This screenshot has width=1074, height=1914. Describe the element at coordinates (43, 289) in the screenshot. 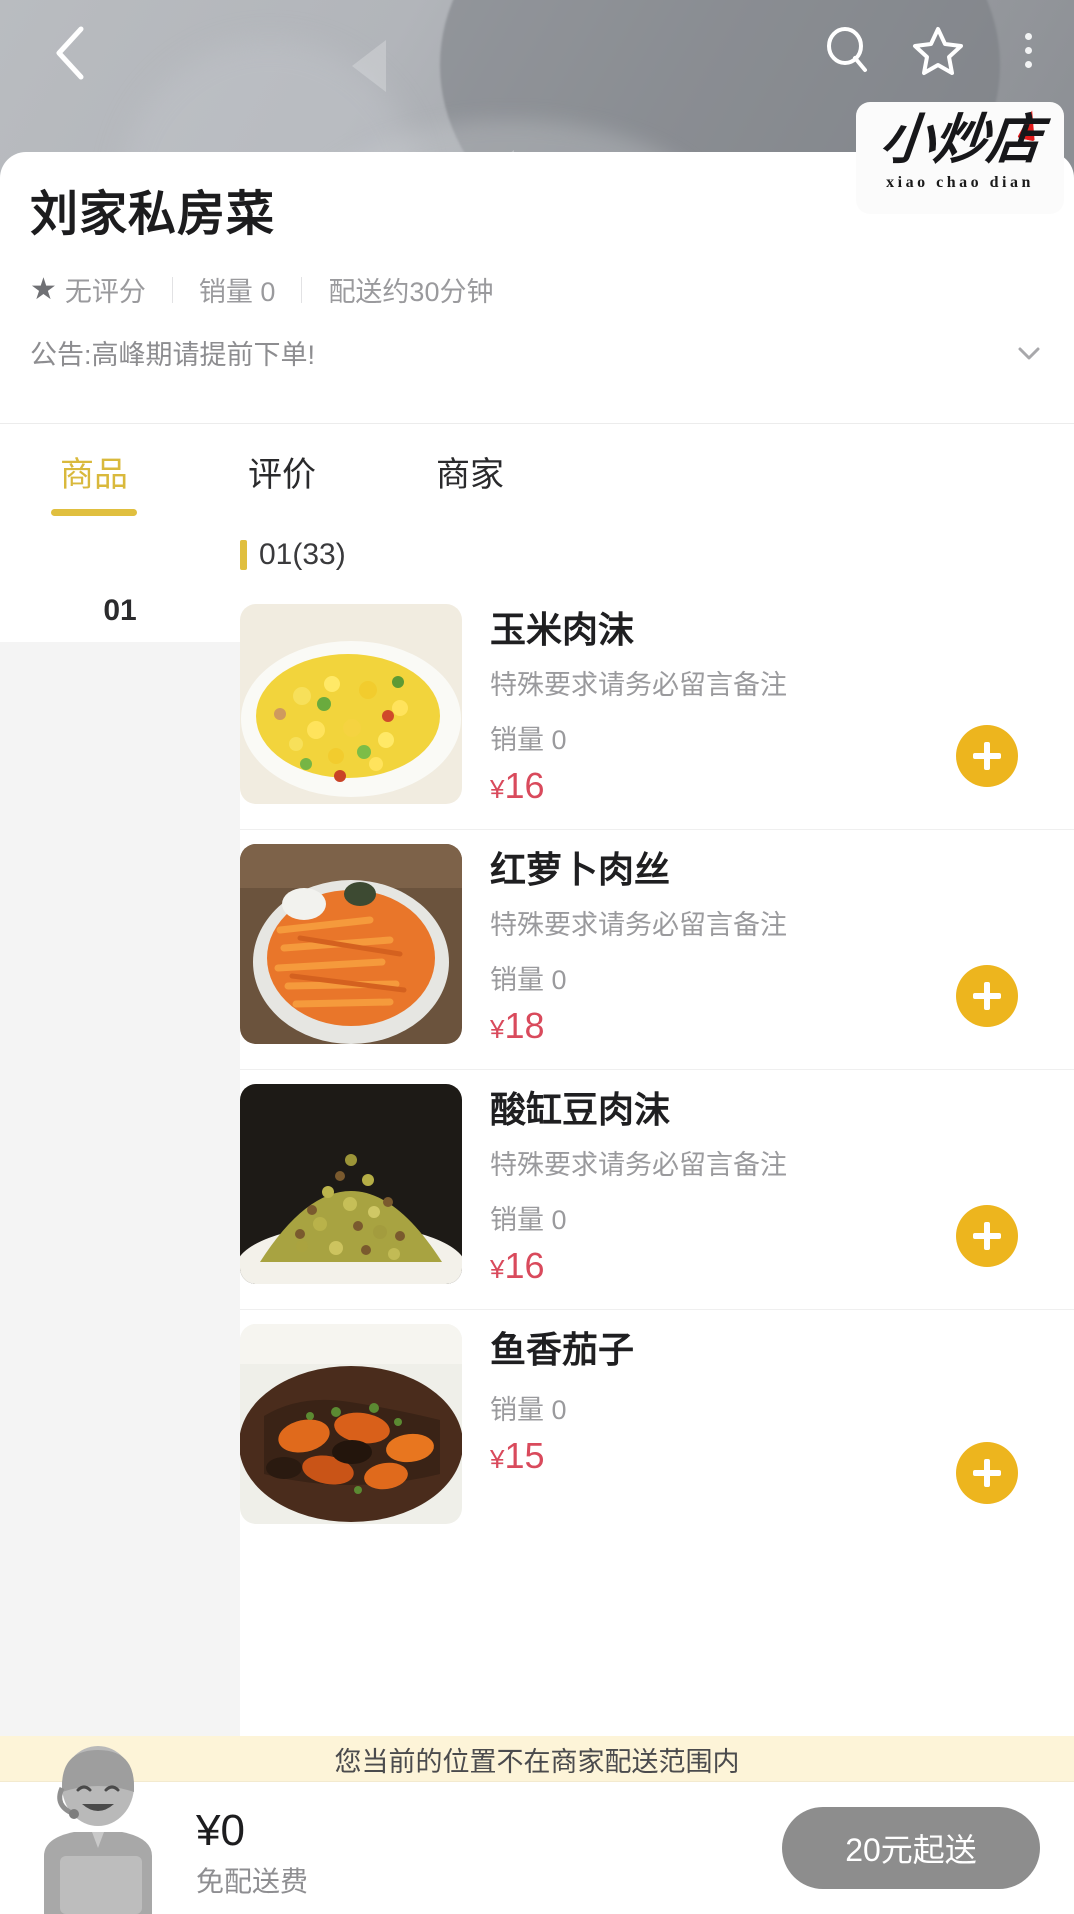

I see `star-filled-icon: ★` at that location.